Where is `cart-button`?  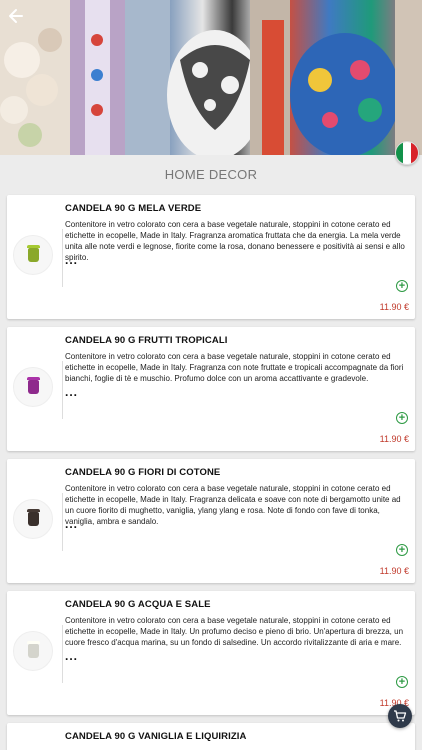 cart-button is located at coordinates (400, 716).